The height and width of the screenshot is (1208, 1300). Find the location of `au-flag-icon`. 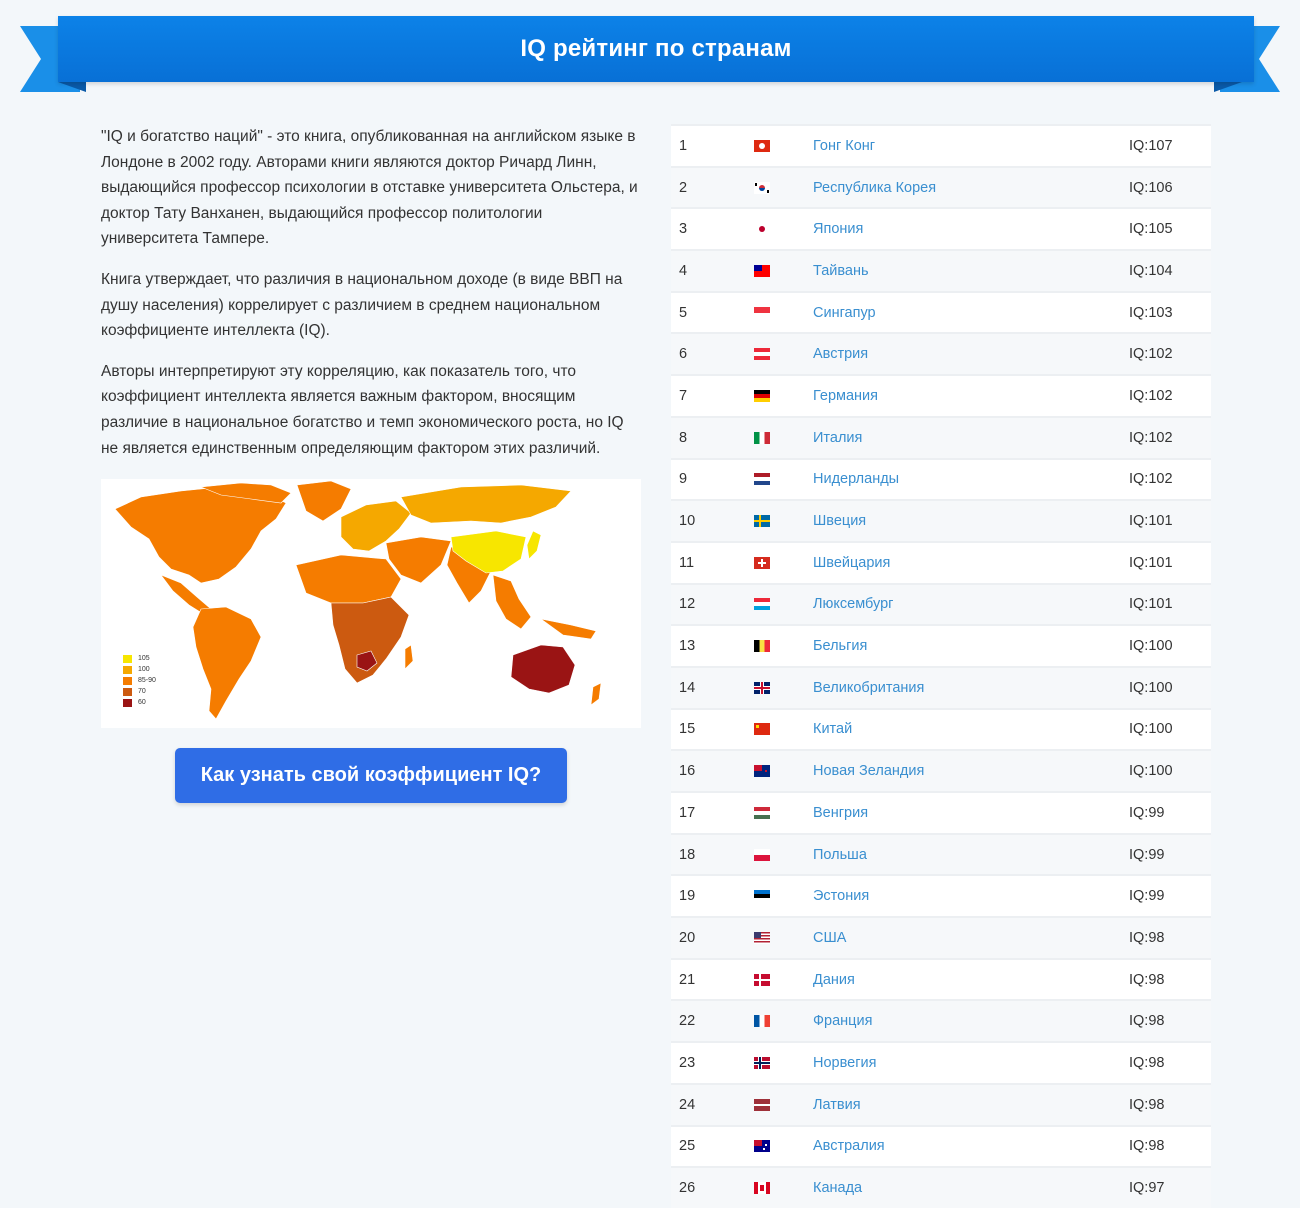

au-flag-icon is located at coordinates (762, 1146).